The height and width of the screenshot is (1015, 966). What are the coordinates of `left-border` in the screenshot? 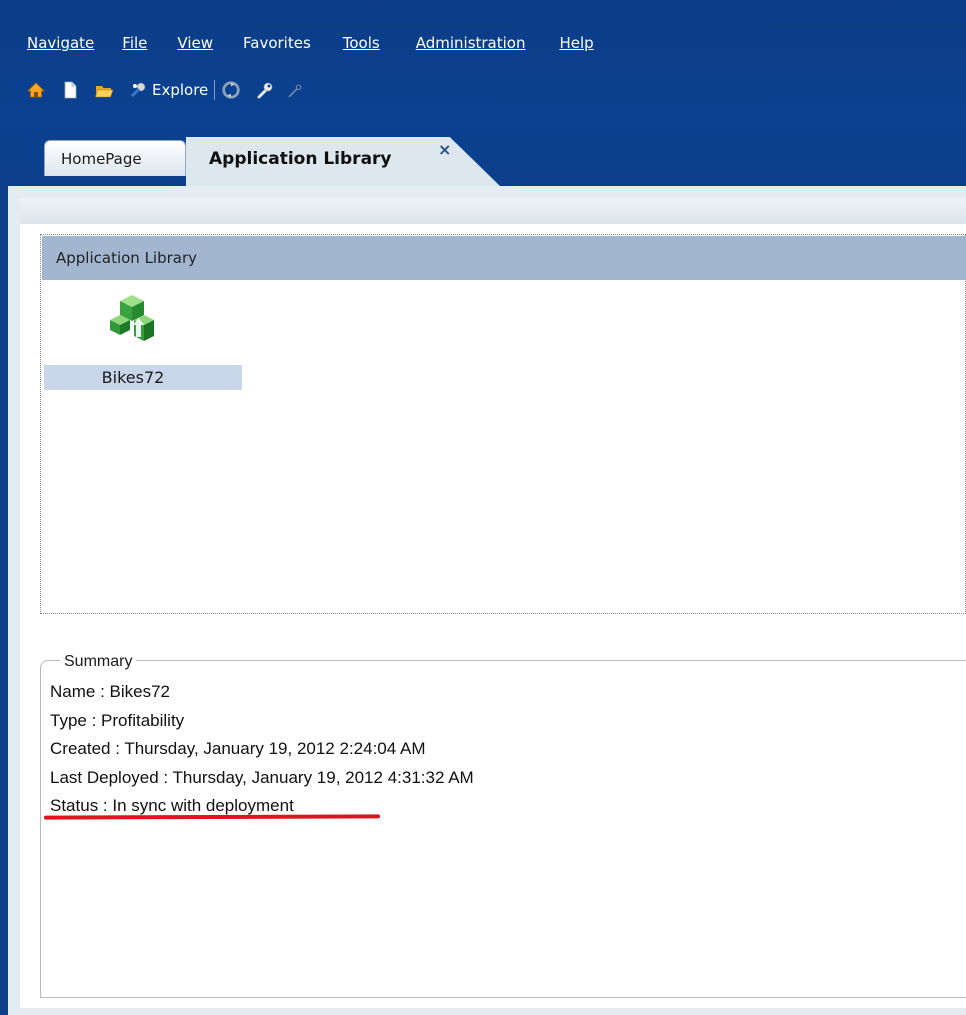 It's located at (4, 600).